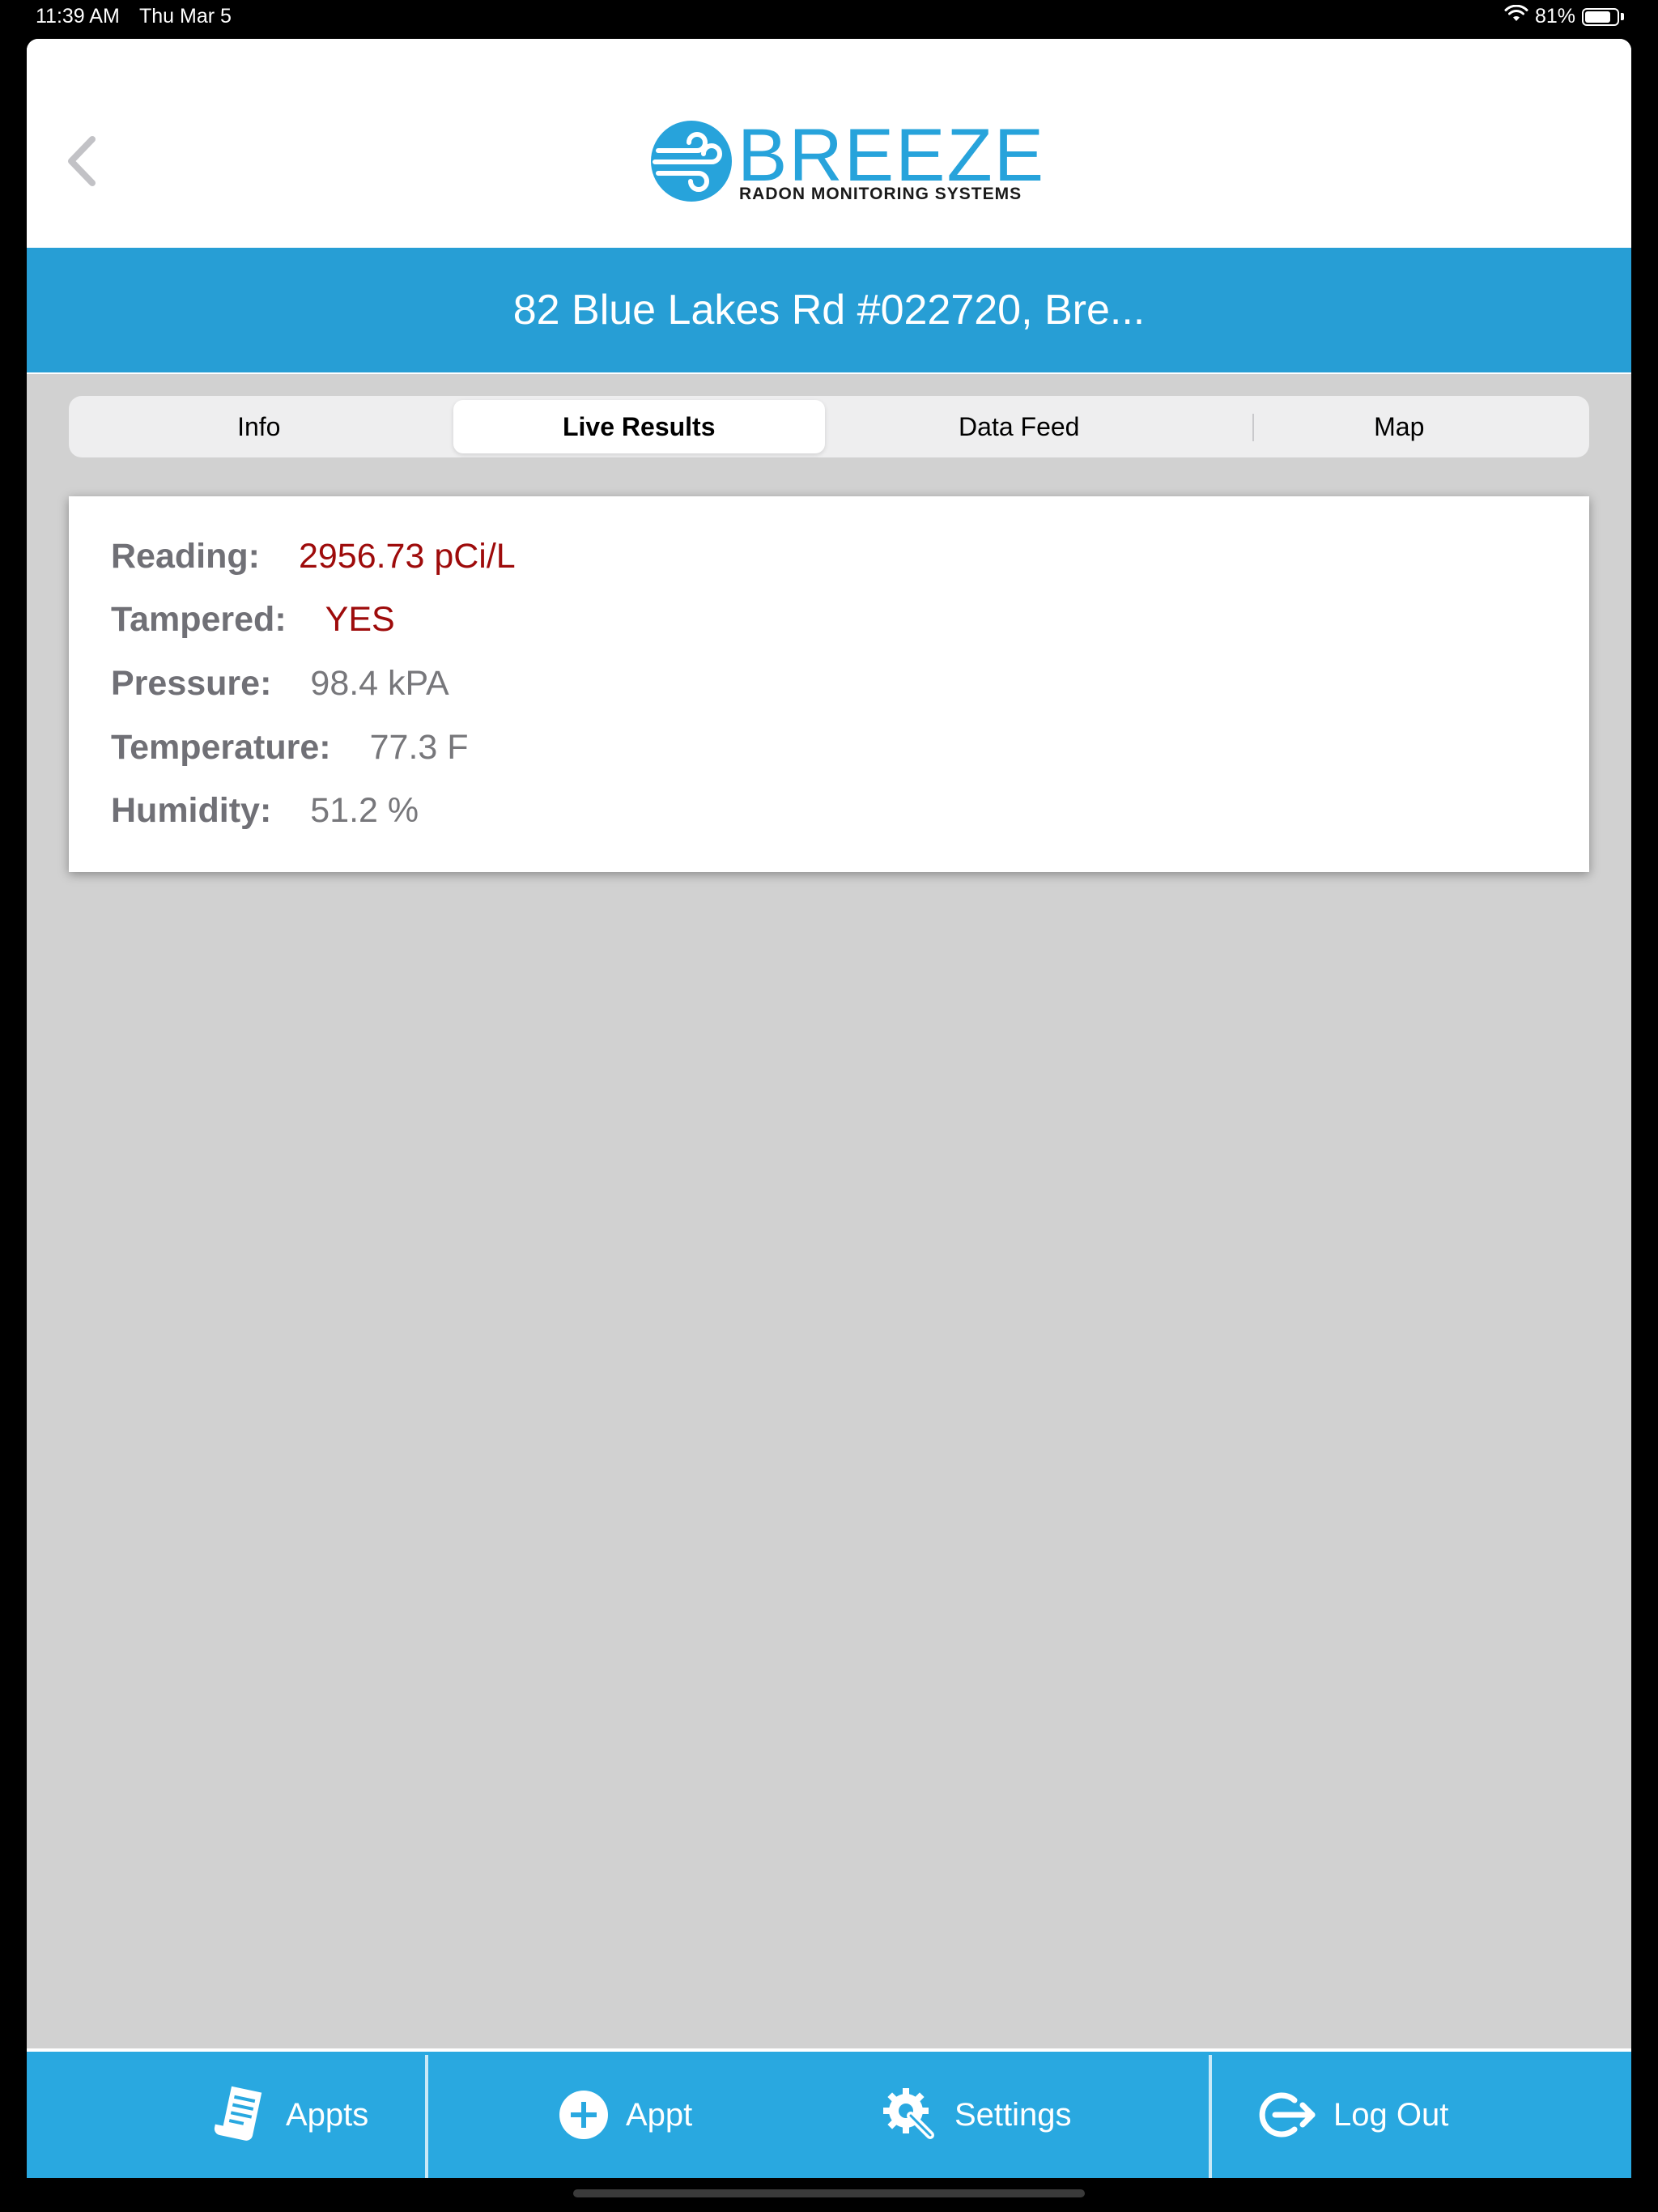 The image size is (1658, 2212). Describe the element at coordinates (327, 2115) in the screenshot. I see `appts-tab-label: Appts` at that location.